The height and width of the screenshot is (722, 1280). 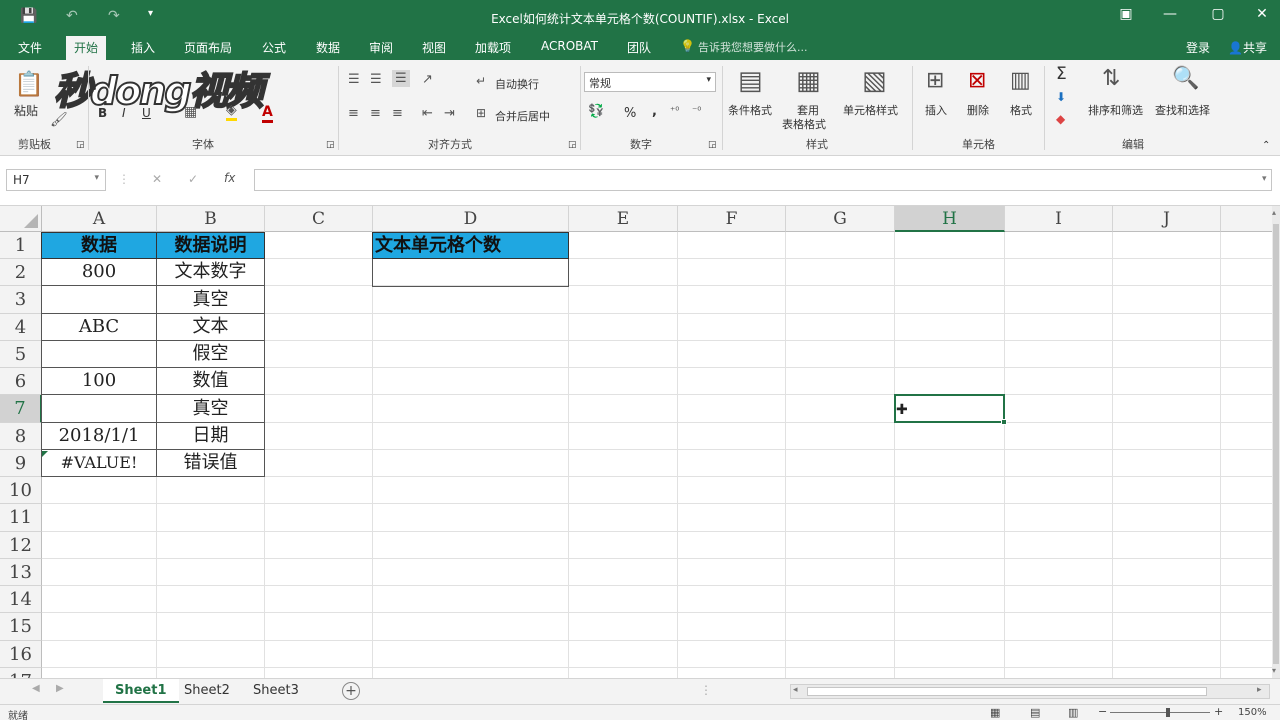 I want to click on column-header-a: A, so click(x=99, y=219).